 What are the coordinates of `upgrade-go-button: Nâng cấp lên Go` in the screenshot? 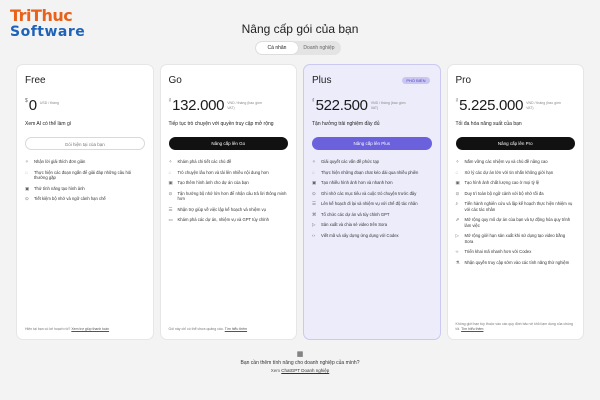 It's located at (228, 143).